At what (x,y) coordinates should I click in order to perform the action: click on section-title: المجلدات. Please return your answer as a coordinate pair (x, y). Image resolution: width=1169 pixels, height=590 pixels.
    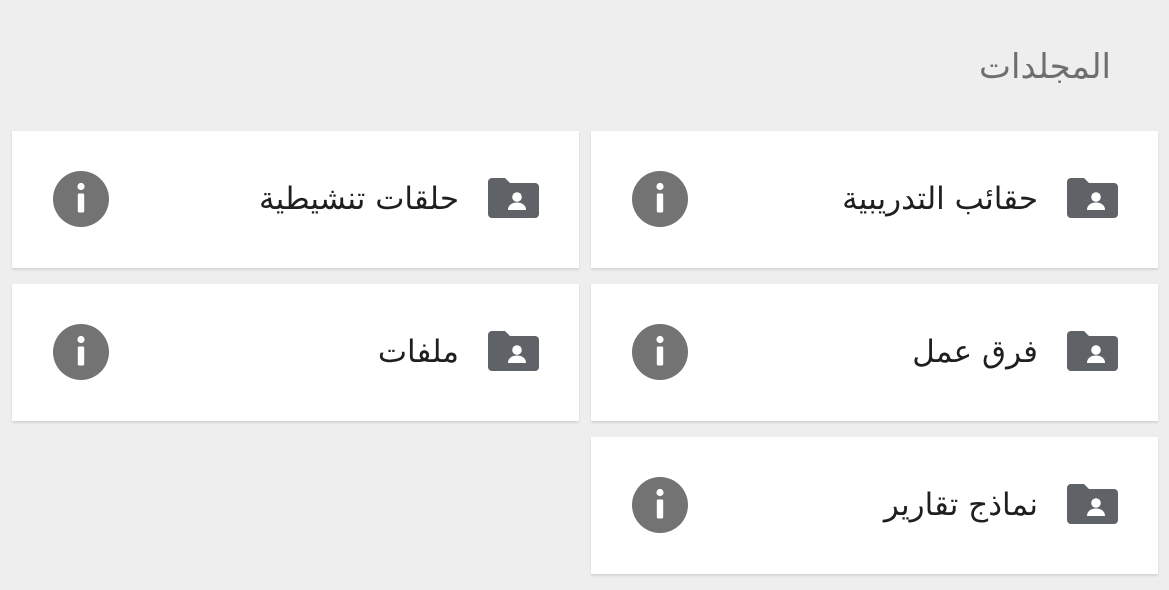
    Looking at the image, I should click on (1045, 67).